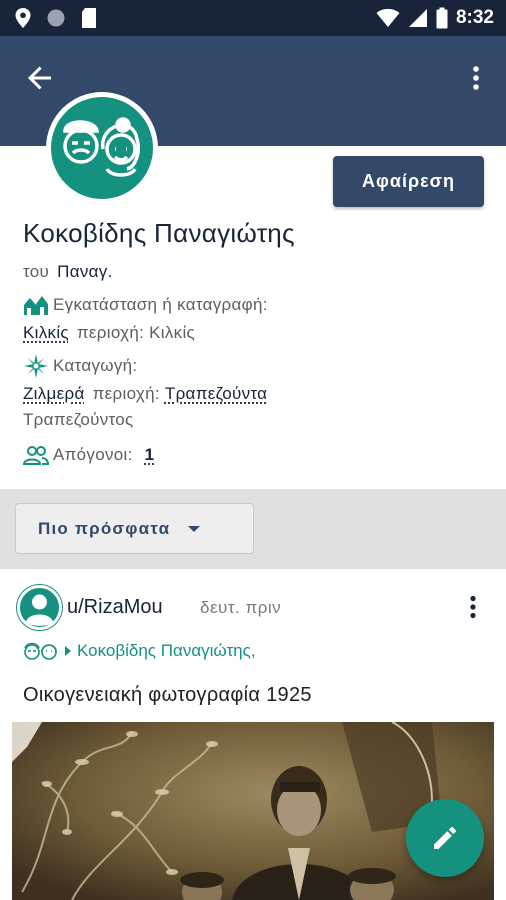  Describe the element at coordinates (36, 455) in the screenshot. I see `people-icon` at that location.